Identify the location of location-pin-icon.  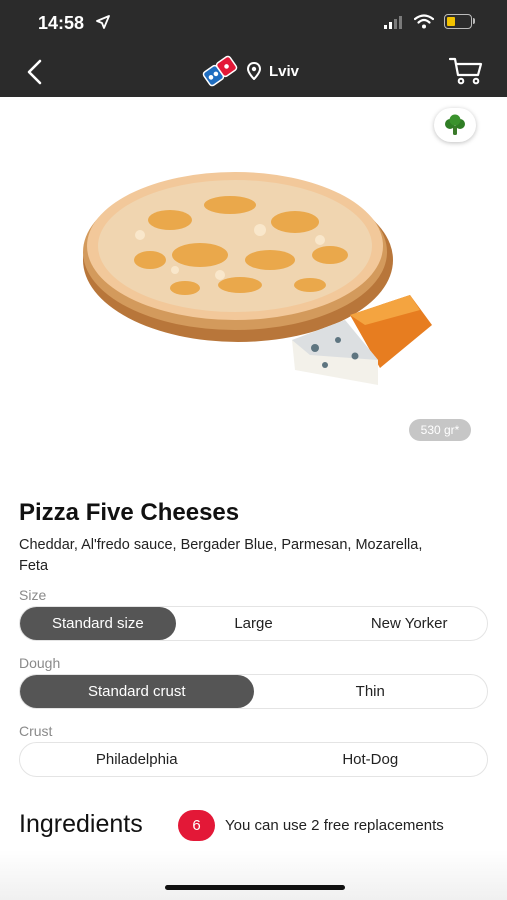
(254, 73).